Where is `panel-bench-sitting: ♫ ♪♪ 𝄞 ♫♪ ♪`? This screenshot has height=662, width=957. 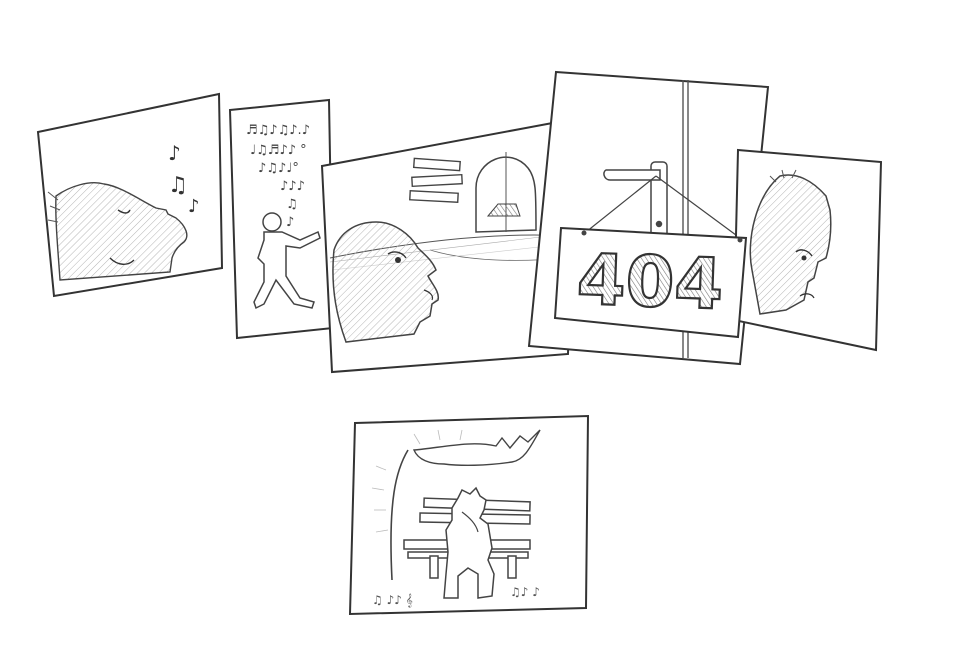
panel-bench-sitting: ♫ ♪♪ 𝄞 ♫♪ ♪ is located at coordinates (469, 515).